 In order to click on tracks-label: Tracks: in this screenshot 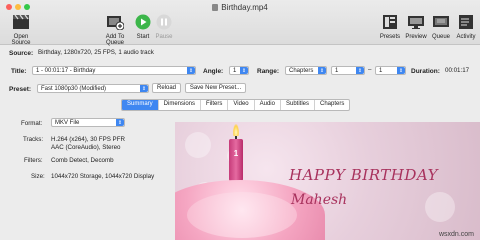, I will do `click(33, 139)`.